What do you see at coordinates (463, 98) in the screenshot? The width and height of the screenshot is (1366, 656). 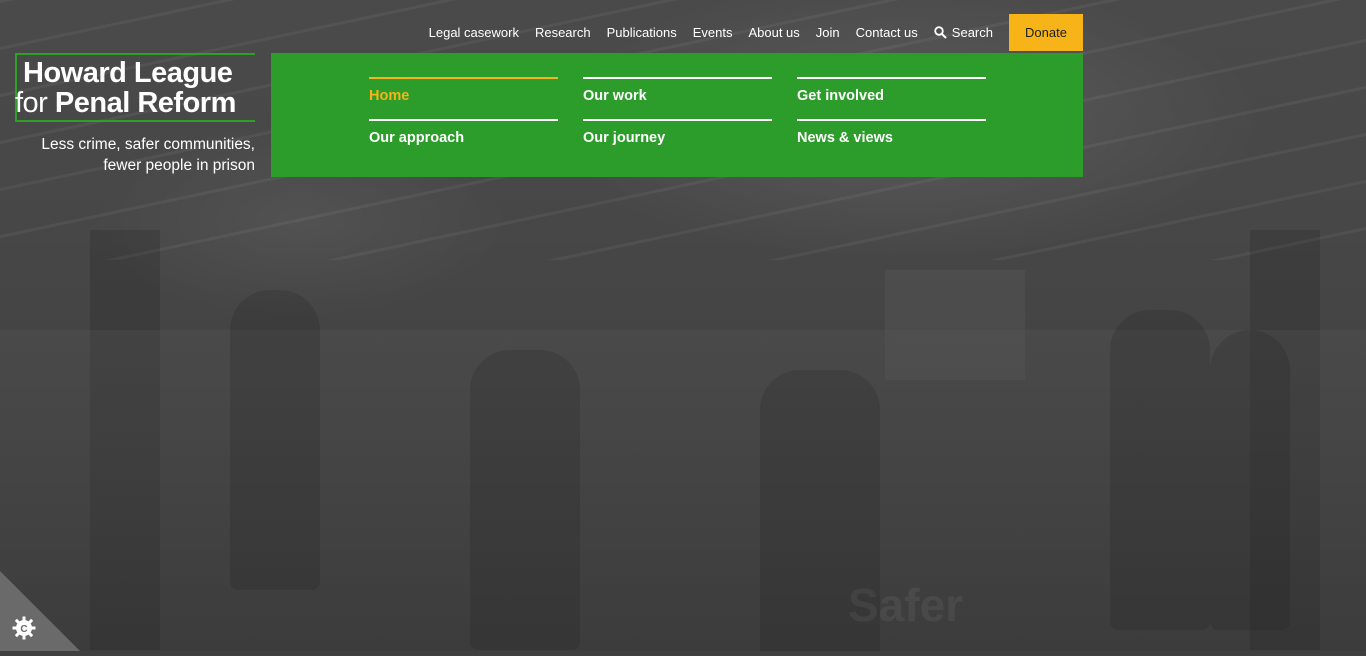 I see `menu-item-home: Home` at bounding box center [463, 98].